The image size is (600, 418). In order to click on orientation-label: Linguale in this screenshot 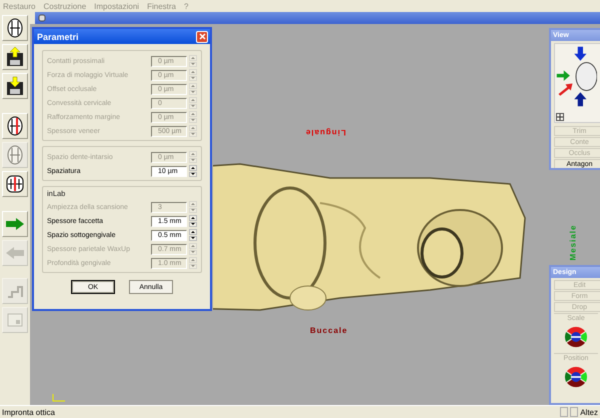, I will do `click(325, 132)`.